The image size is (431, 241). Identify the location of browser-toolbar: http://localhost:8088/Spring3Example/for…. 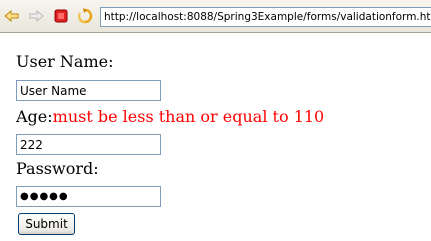
(215, 16).